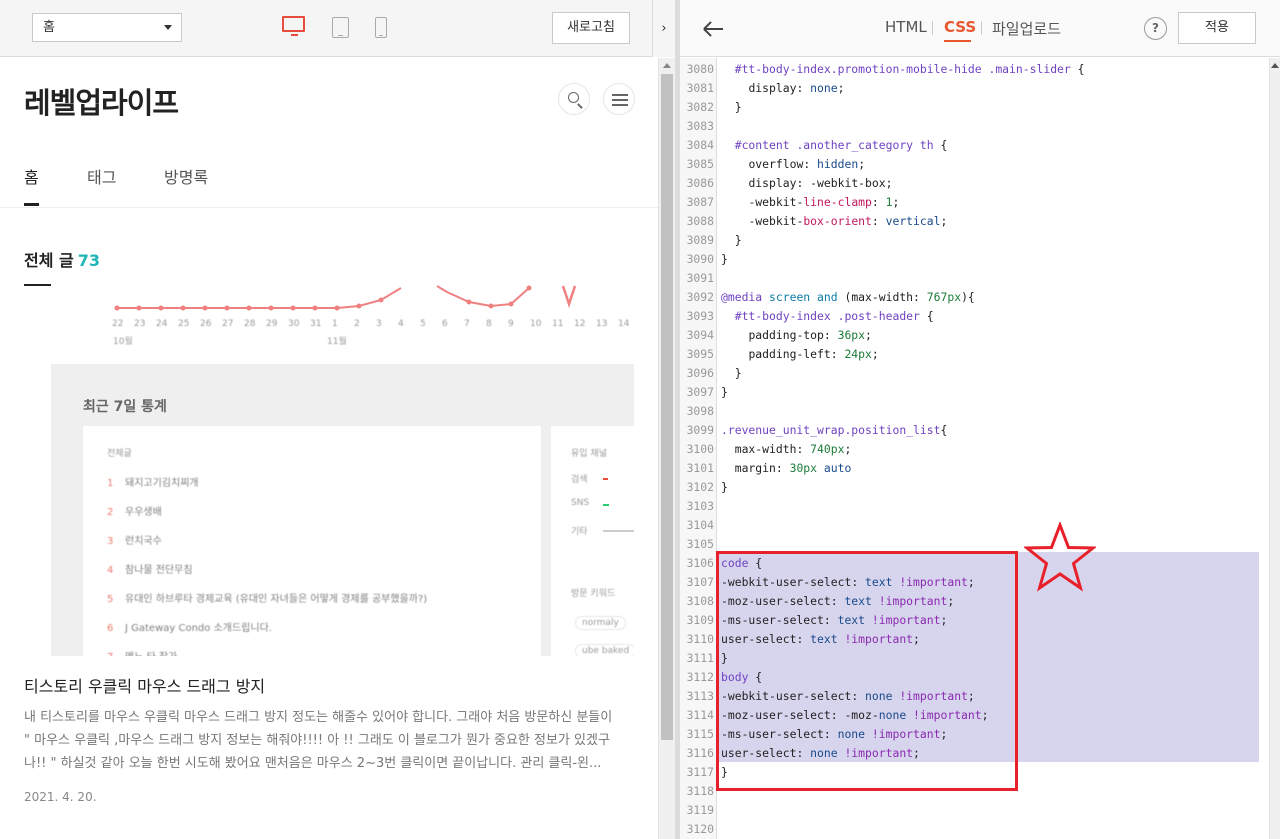 The width and height of the screenshot is (1280, 839). What do you see at coordinates (140, 324) in the screenshot?
I see `thumbnail-x-tick: 23` at bounding box center [140, 324].